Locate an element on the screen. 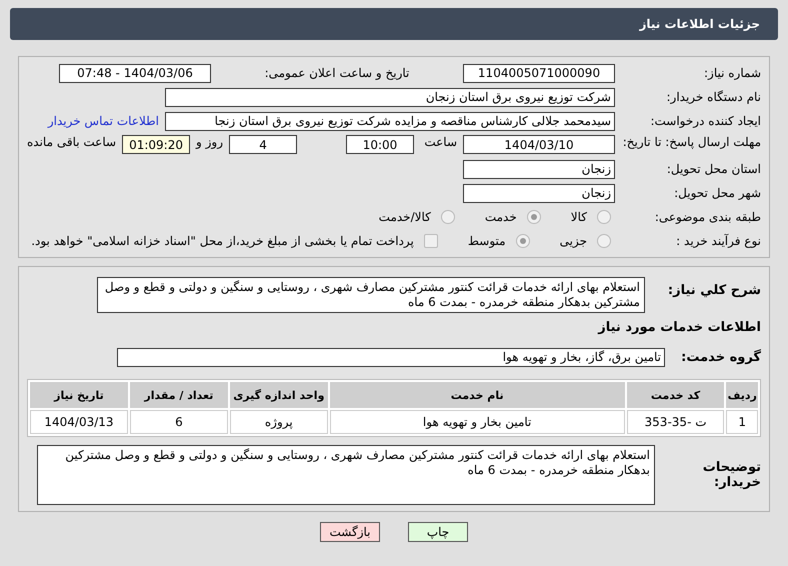 This screenshot has width=788, height=566. description-textarea: استعلام بهای ارائه خدمات قرائت کنتور مشترکین مصارف شهری ، روستایی و سنگین و دولتی و قطع و وصل مشترکین بدهکار منطقه خرمدره - بمدت 6 ماه is located at coordinates (371, 295).